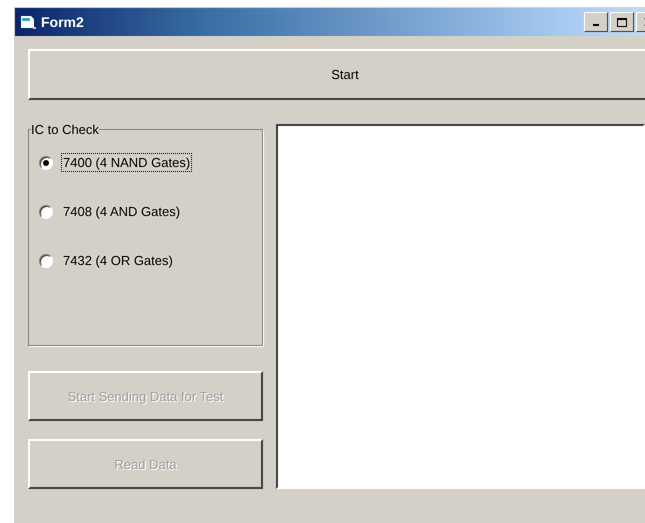  What do you see at coordinates (126, 162) in the screenshot?
I see `radio-label: 7400 (4 NAND Gates)` at bounding box center [126, 162].